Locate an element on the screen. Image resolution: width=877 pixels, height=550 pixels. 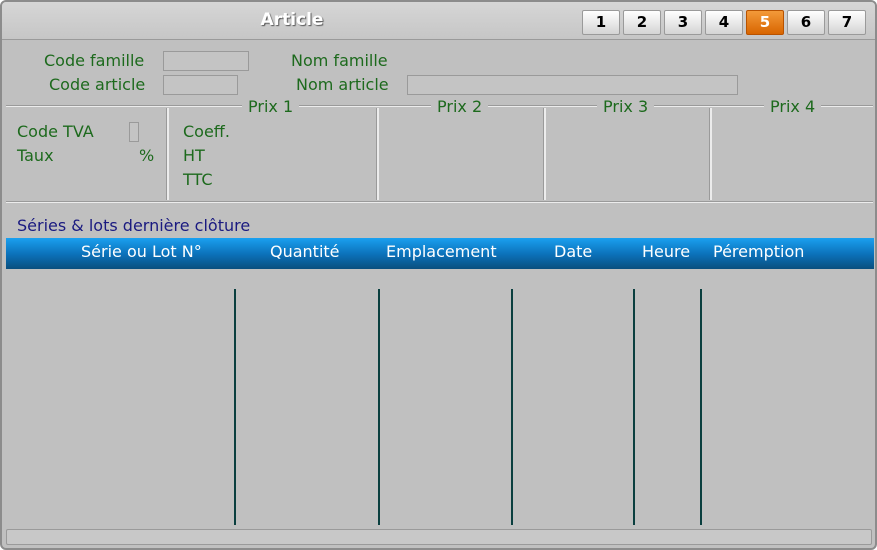
group-divider-prix1 is located at coordinates (377, 154).